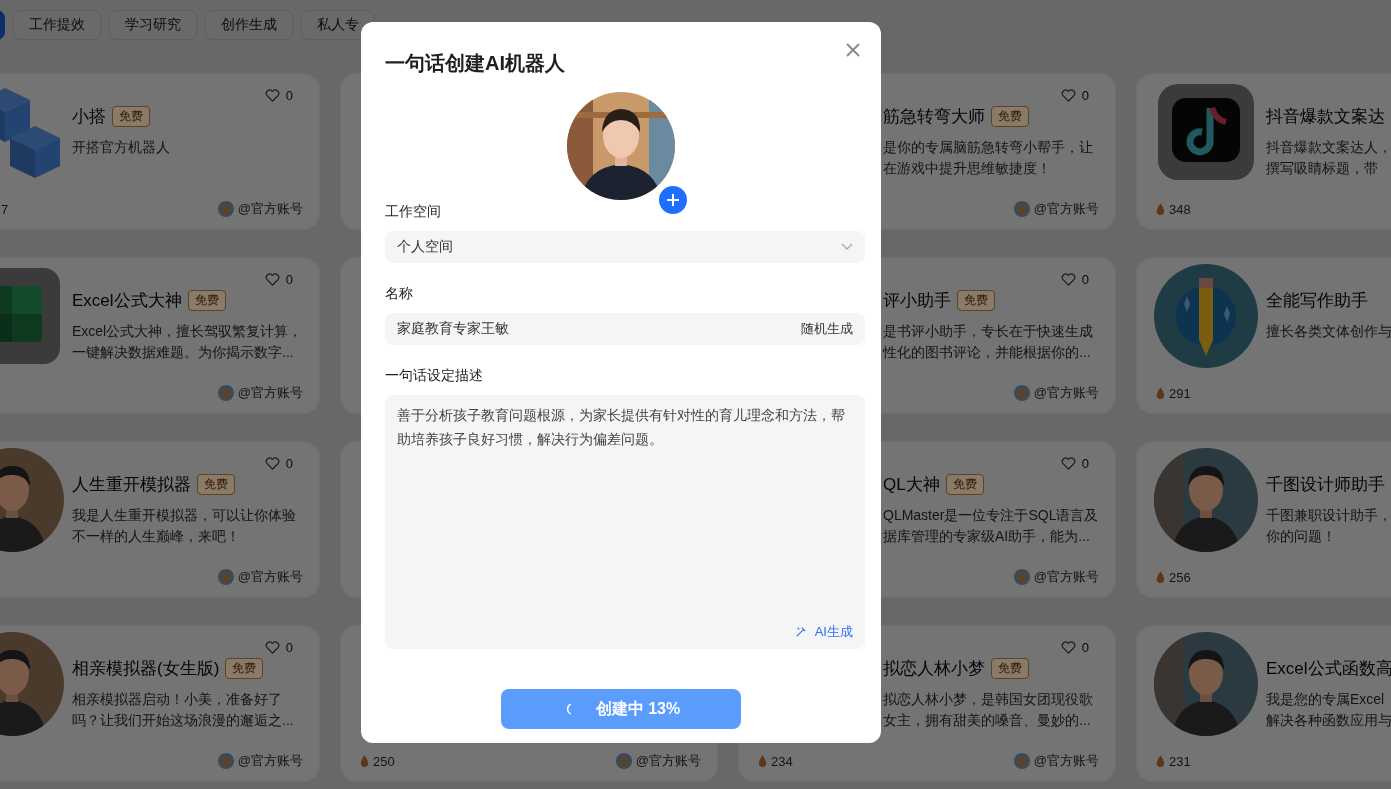 The image size is (1391, 789). I want to click on create-button: 创建中 13%, so click(621, 709).